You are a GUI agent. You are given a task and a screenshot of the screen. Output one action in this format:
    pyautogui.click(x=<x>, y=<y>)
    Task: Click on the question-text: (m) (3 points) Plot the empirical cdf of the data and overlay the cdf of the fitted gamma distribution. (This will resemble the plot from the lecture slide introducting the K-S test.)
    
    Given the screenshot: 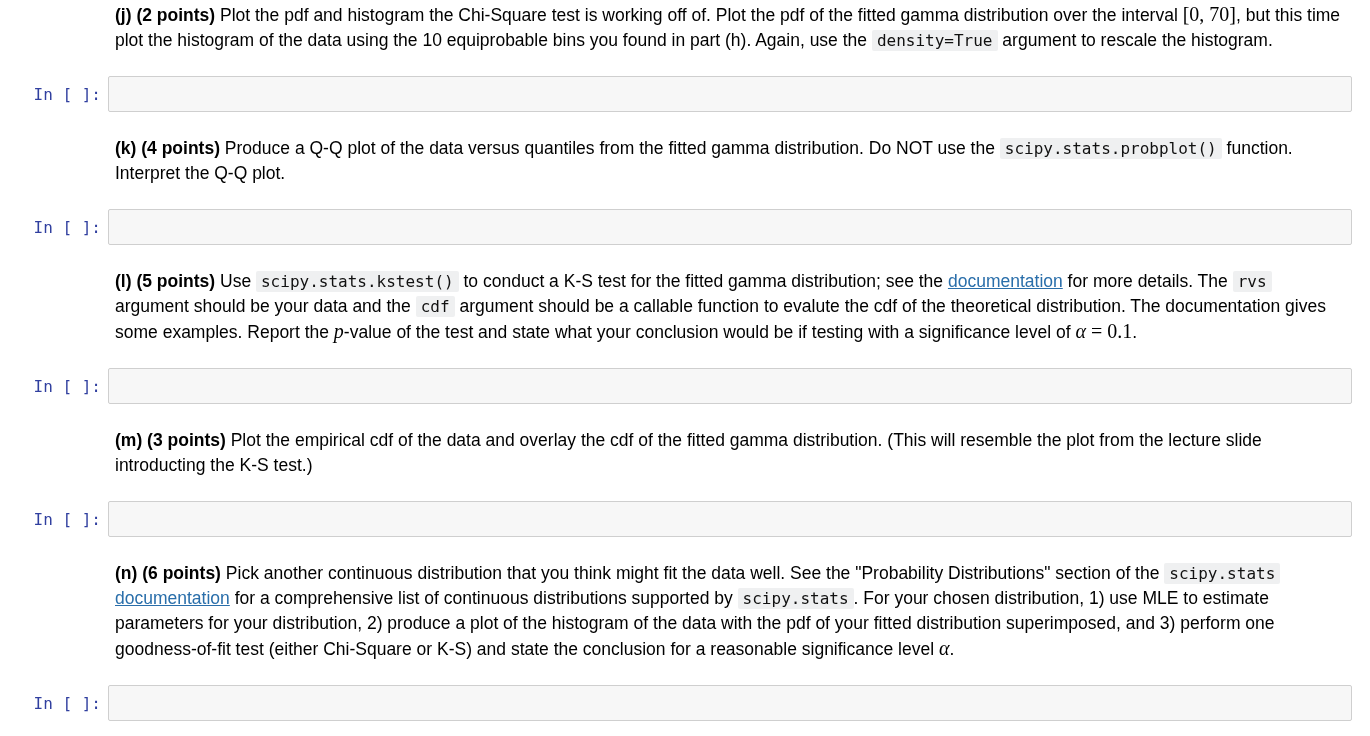 What is the action you would take?
    pyautogui.click(x=688, y=452)
    